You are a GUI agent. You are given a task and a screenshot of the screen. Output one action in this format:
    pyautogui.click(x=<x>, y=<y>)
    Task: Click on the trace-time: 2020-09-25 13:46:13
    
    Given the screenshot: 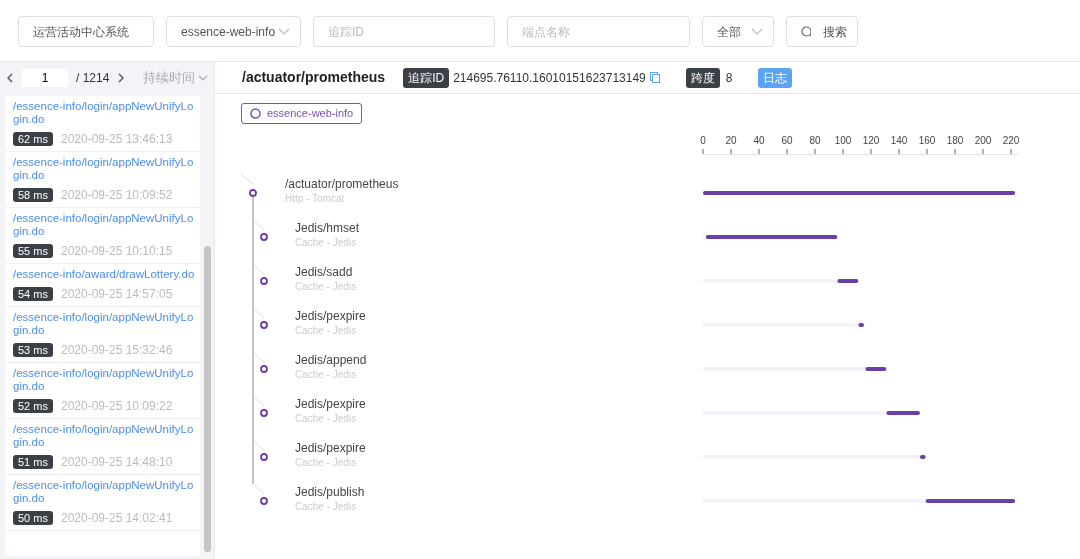 What is the action you would take?
    pyautogui.click(x=116, y=139)
    